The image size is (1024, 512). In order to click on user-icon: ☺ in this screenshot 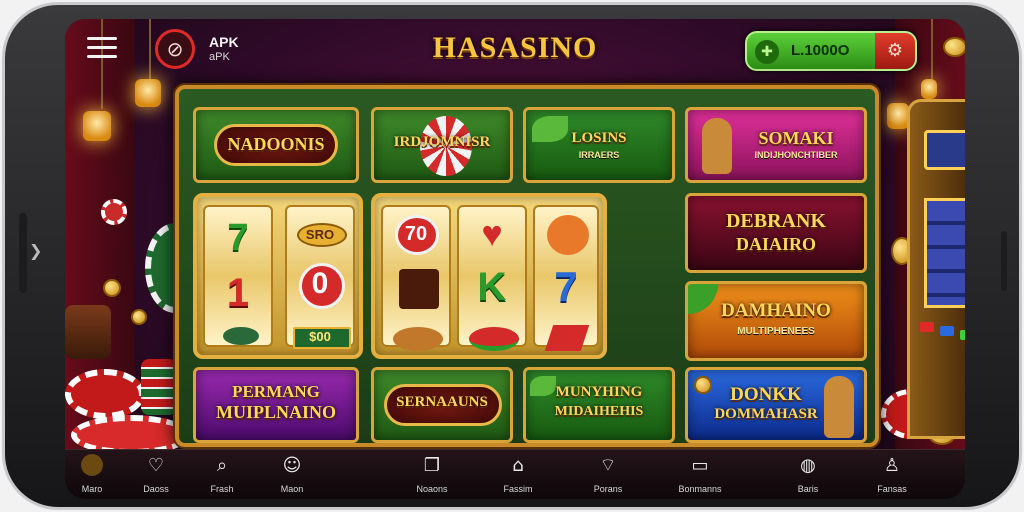, I will do `click(292, 465)`.